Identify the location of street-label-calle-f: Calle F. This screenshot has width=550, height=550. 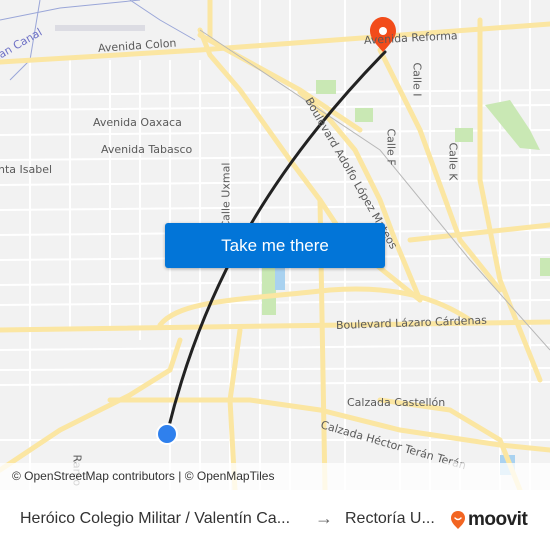
(391, 147).